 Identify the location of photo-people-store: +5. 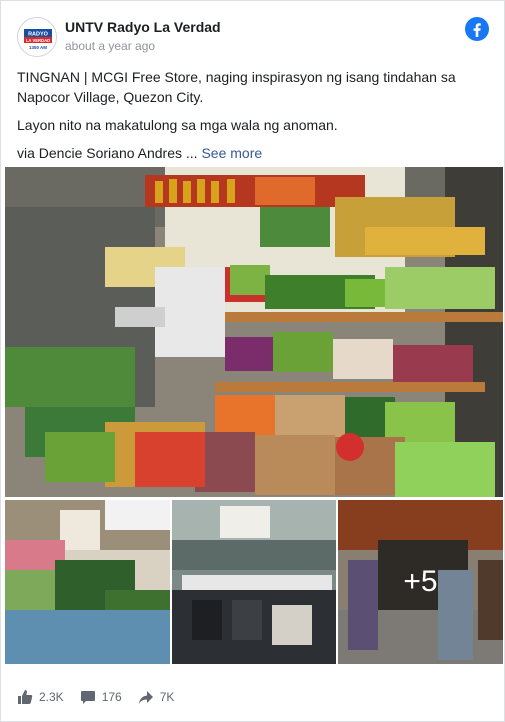
(420, 582).